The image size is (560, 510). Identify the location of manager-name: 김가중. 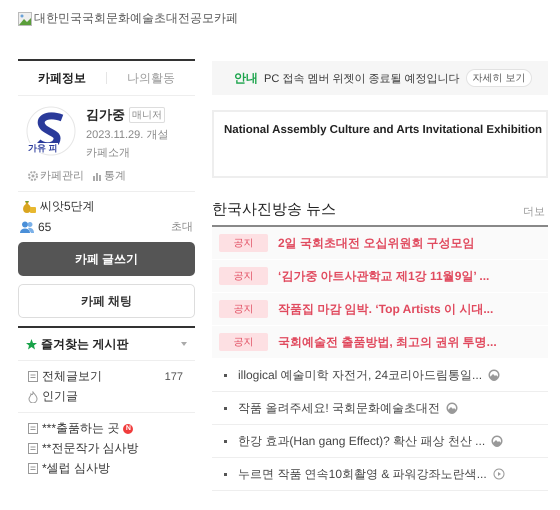
(105, 115).